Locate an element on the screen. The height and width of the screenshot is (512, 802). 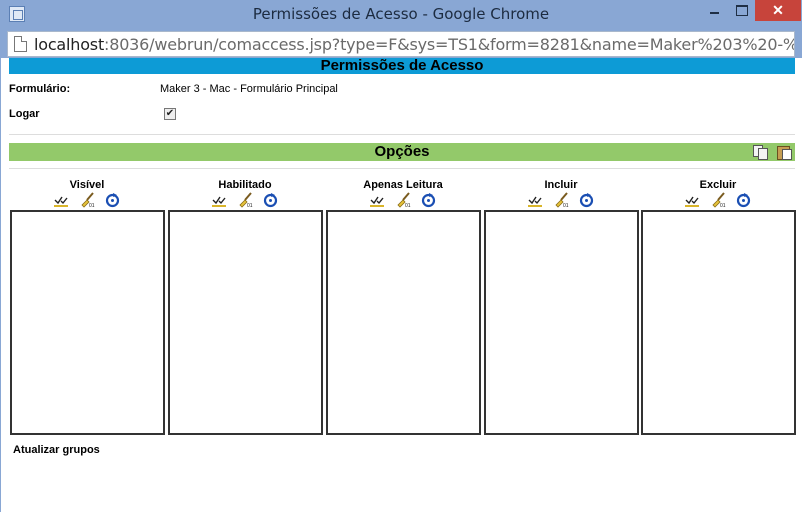
page-title: Permissões de Acesso is located at coordinates (402, 66).